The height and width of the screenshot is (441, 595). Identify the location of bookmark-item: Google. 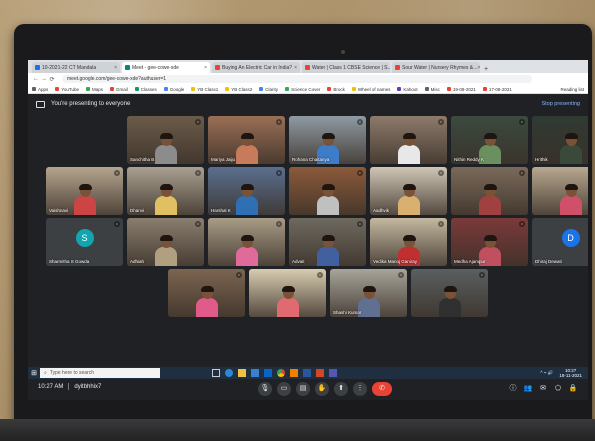
(174, 89).